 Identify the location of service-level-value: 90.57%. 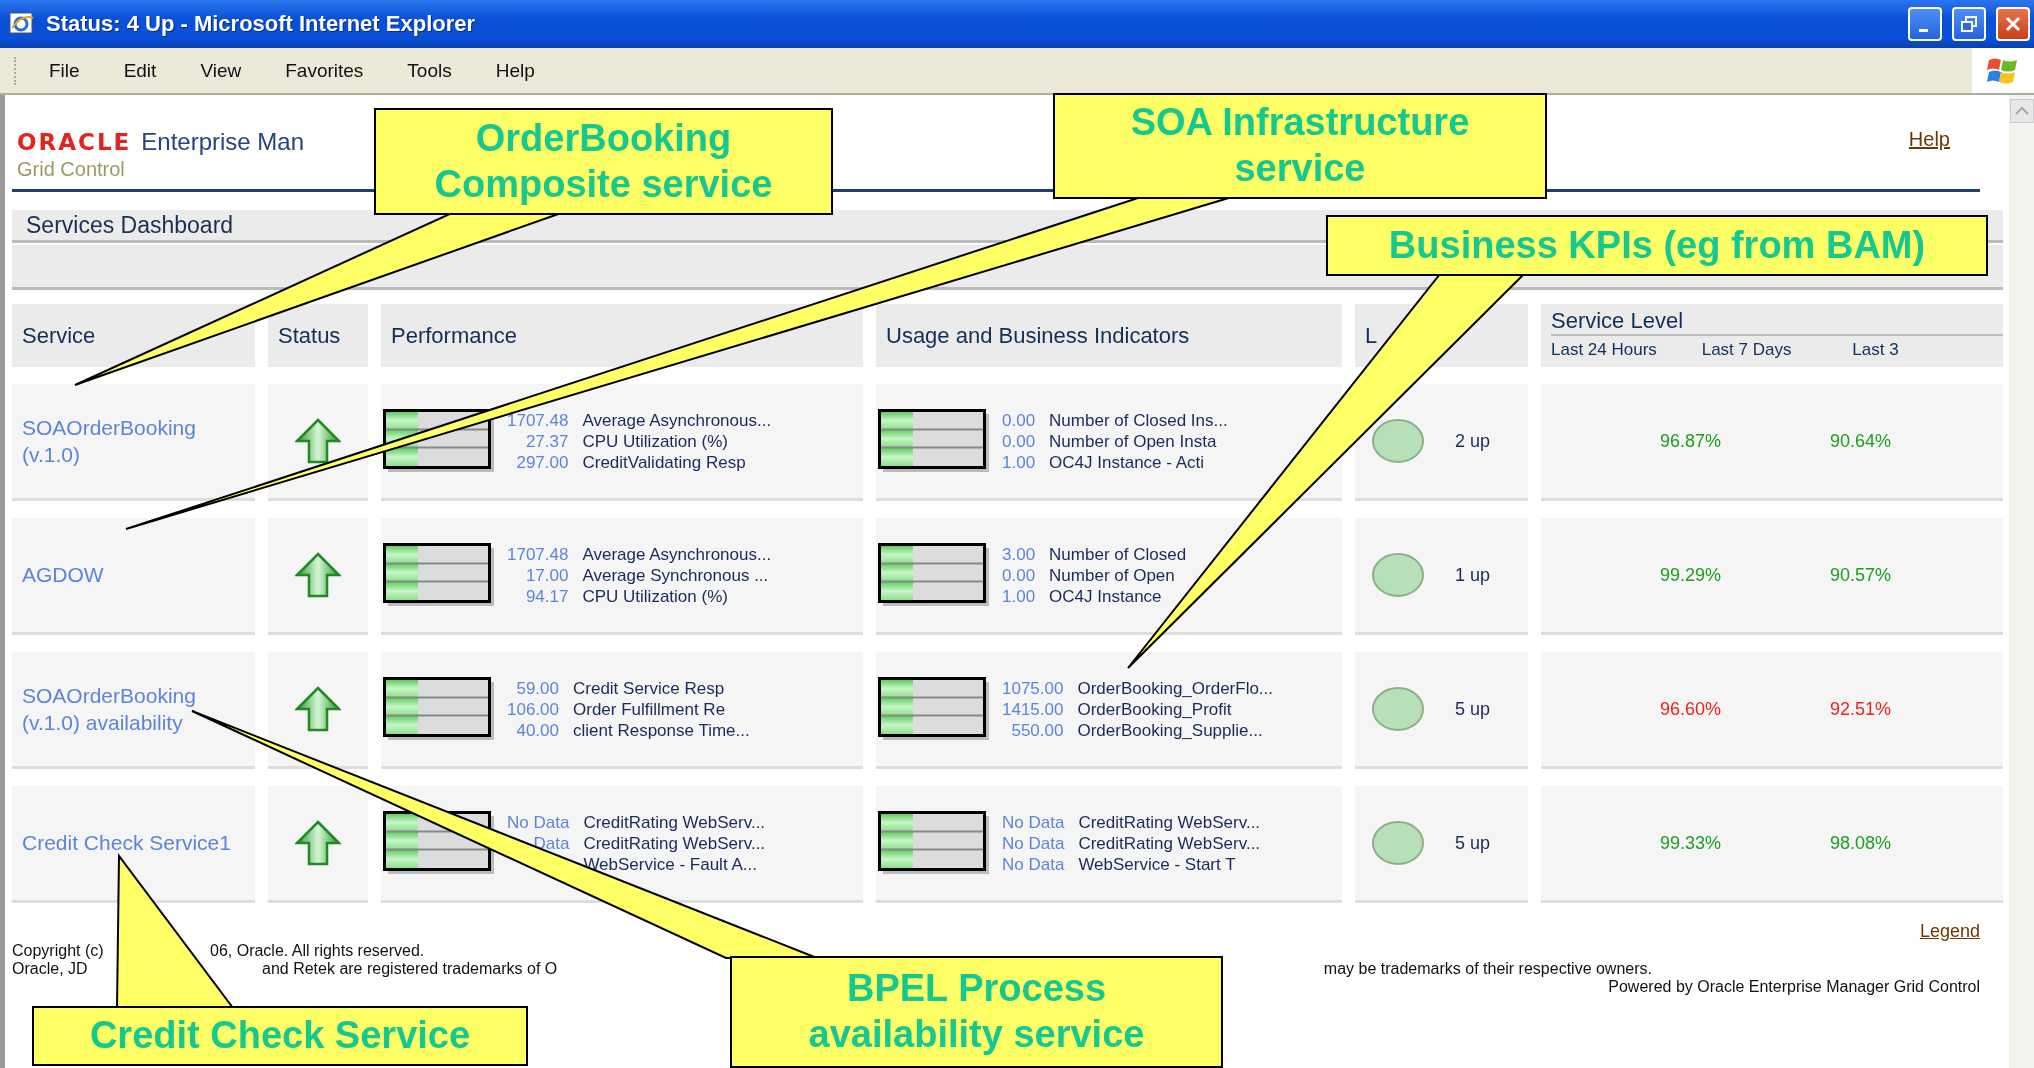
(1859, 575).